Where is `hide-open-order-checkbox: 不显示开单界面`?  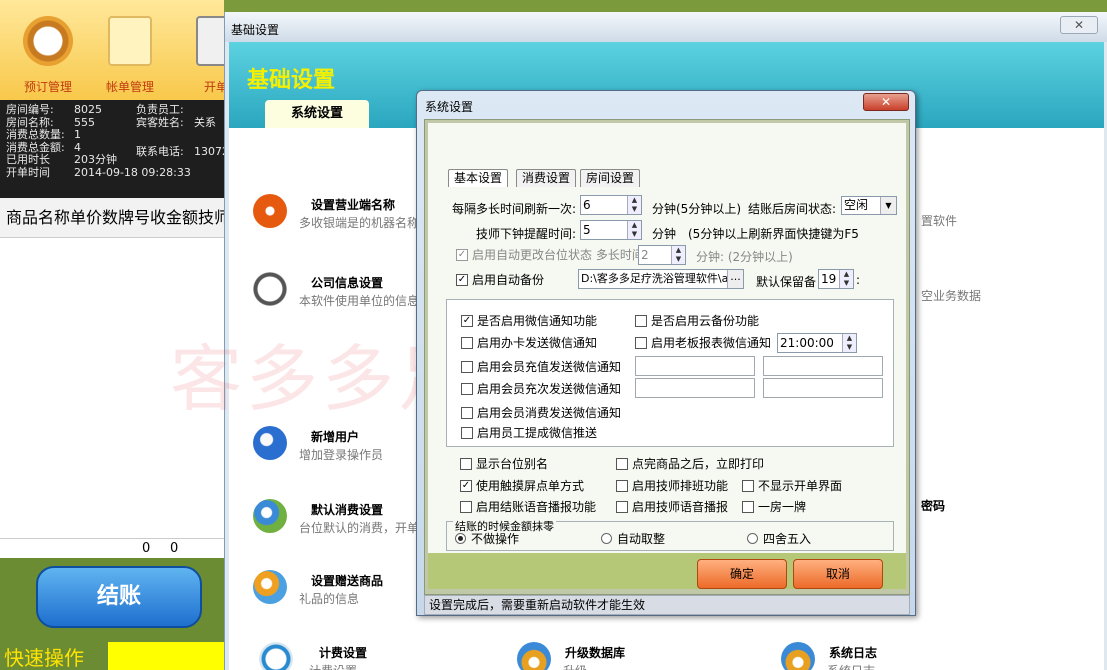
hide-open-order-checkbox: 不显示开单界面 is located at coordinates (792, 486).